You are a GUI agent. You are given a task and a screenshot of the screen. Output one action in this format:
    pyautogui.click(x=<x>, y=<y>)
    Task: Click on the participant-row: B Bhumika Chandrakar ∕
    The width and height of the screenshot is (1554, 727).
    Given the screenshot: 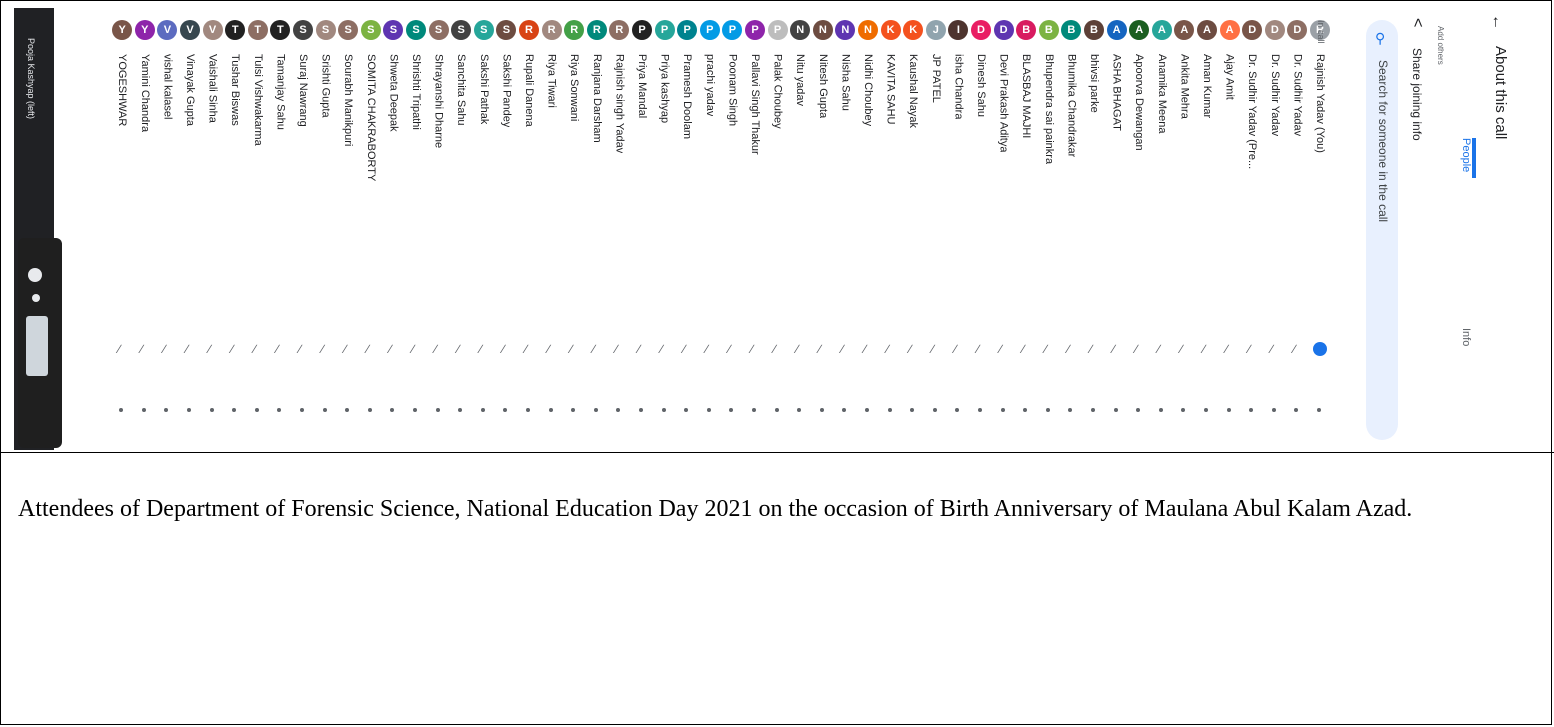 What is the action you would take?
    pyautogui.click(x=1071, y=229)
    